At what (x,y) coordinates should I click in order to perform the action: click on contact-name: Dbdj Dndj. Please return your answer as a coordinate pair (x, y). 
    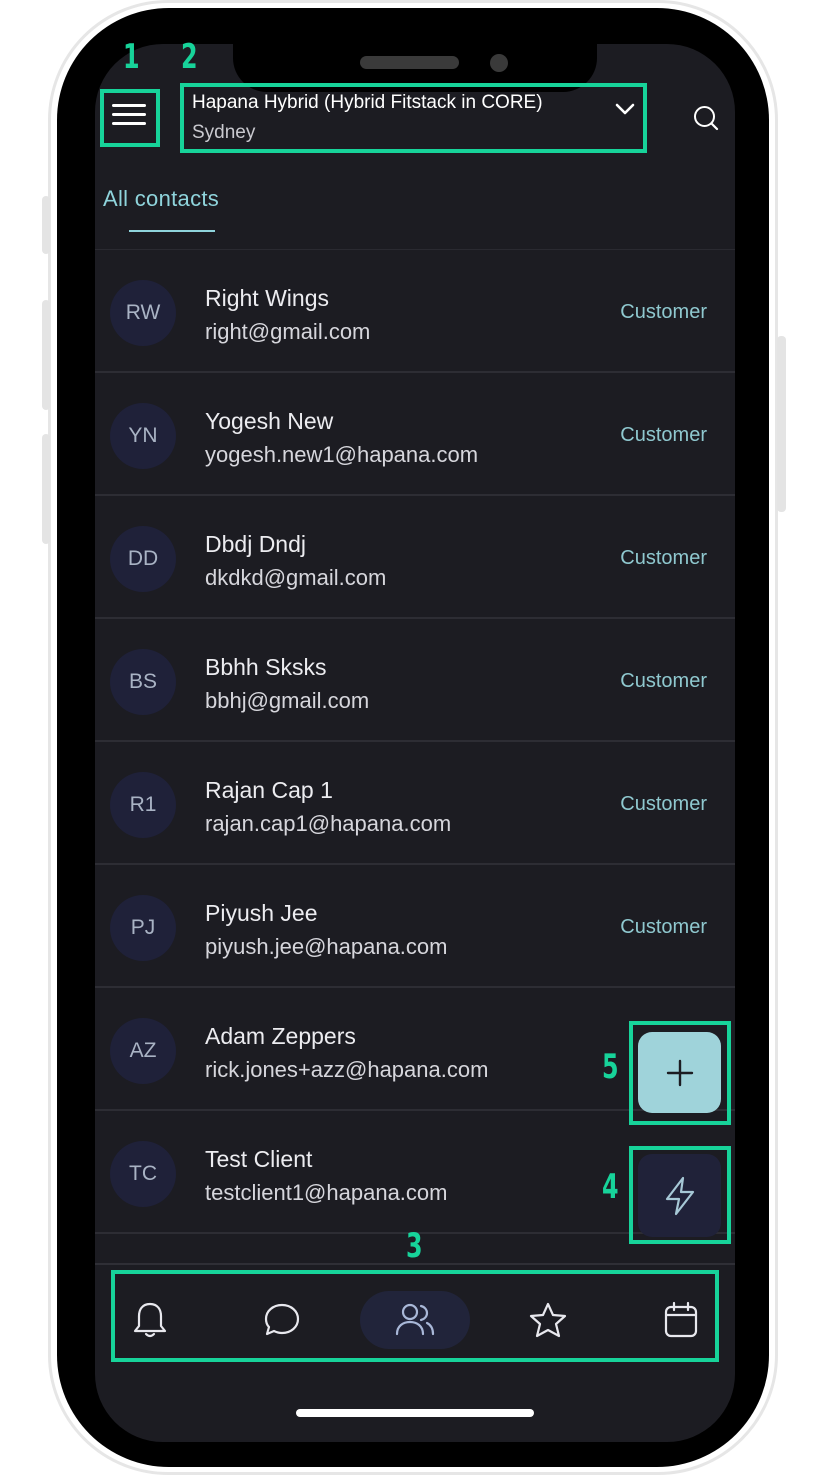
    Looking at the image, I should click on (255, 544).